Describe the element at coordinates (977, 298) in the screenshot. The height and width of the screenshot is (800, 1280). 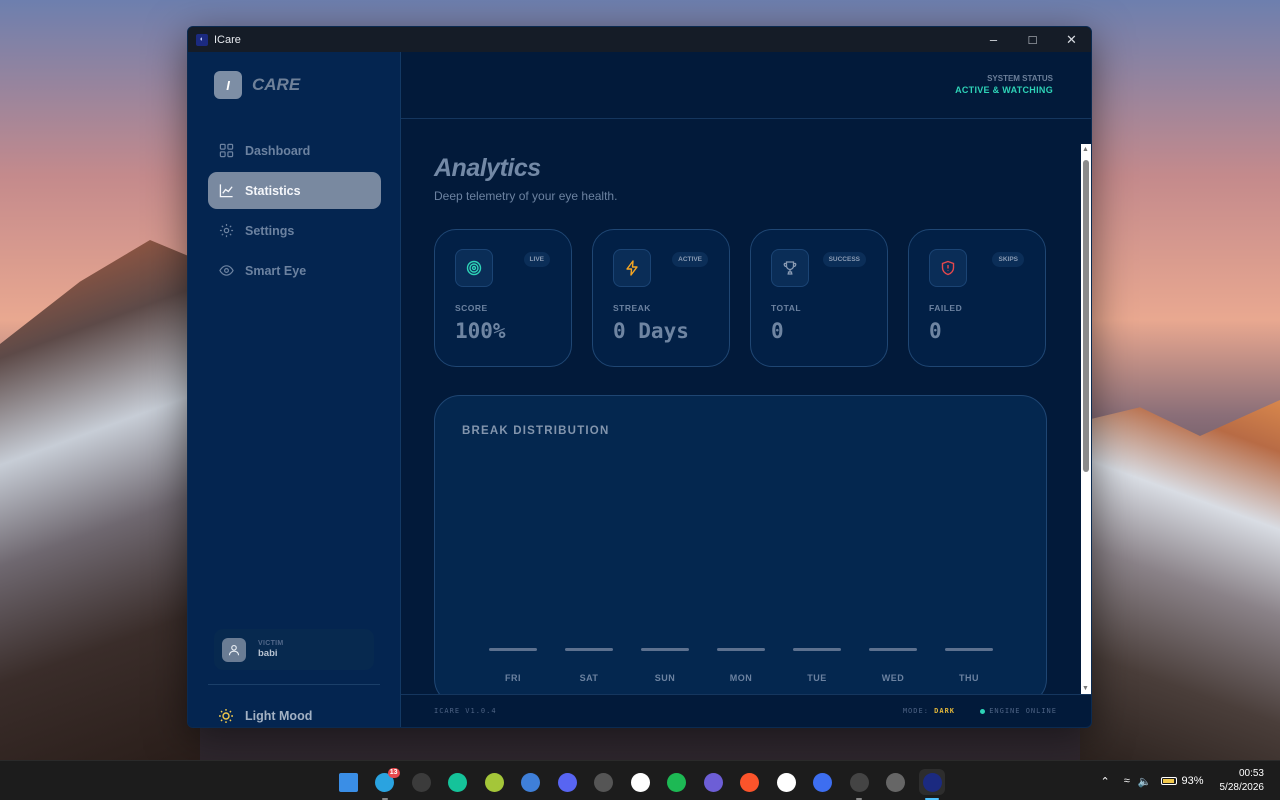
I see `stat-card-failed: SKIPS FAILED 0` at that location.